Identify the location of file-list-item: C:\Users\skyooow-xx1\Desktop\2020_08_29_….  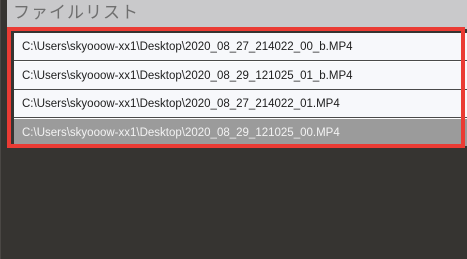
(240, 76).